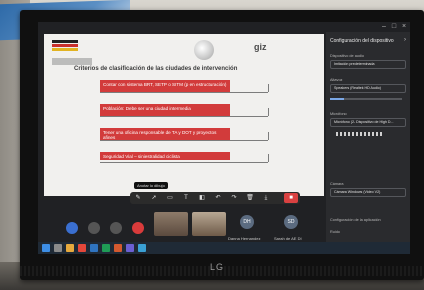 The height and width of the screenshot is (290, 424). Describe the element at coordinates (138, 228) in the screenshot. I see `leave-button` at that location.